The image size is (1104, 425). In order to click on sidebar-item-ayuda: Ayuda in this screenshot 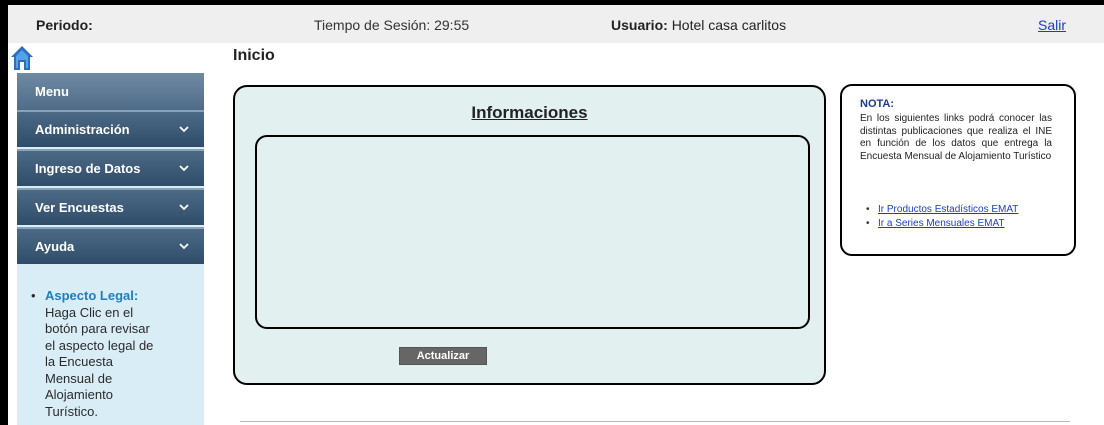, I will do `click(110, 245)`.